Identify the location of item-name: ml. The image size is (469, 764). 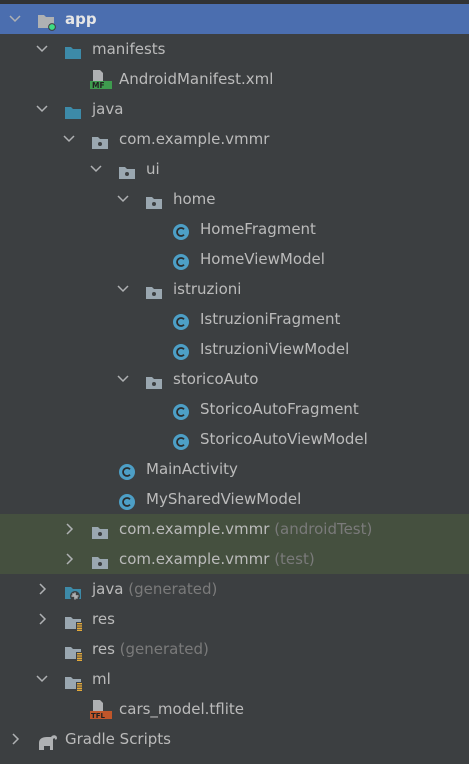
(101, 679).